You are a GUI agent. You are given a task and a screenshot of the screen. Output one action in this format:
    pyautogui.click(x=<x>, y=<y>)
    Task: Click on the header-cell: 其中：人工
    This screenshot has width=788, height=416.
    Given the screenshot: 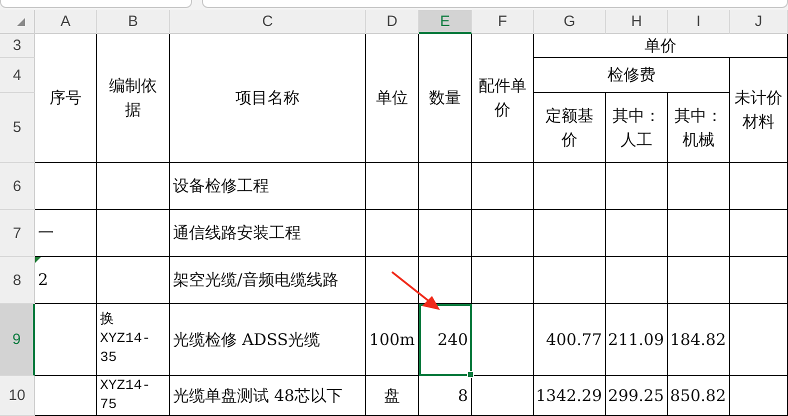 What is the action you would take?
    pyautogui.click(x=637, y=128)
    